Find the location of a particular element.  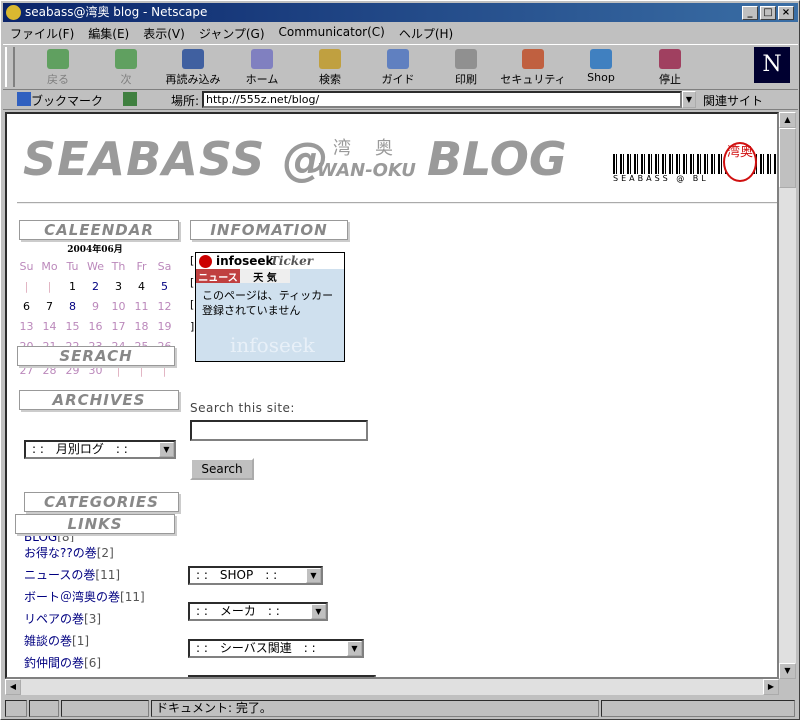

back-icon is located at coordinates (58, 59).